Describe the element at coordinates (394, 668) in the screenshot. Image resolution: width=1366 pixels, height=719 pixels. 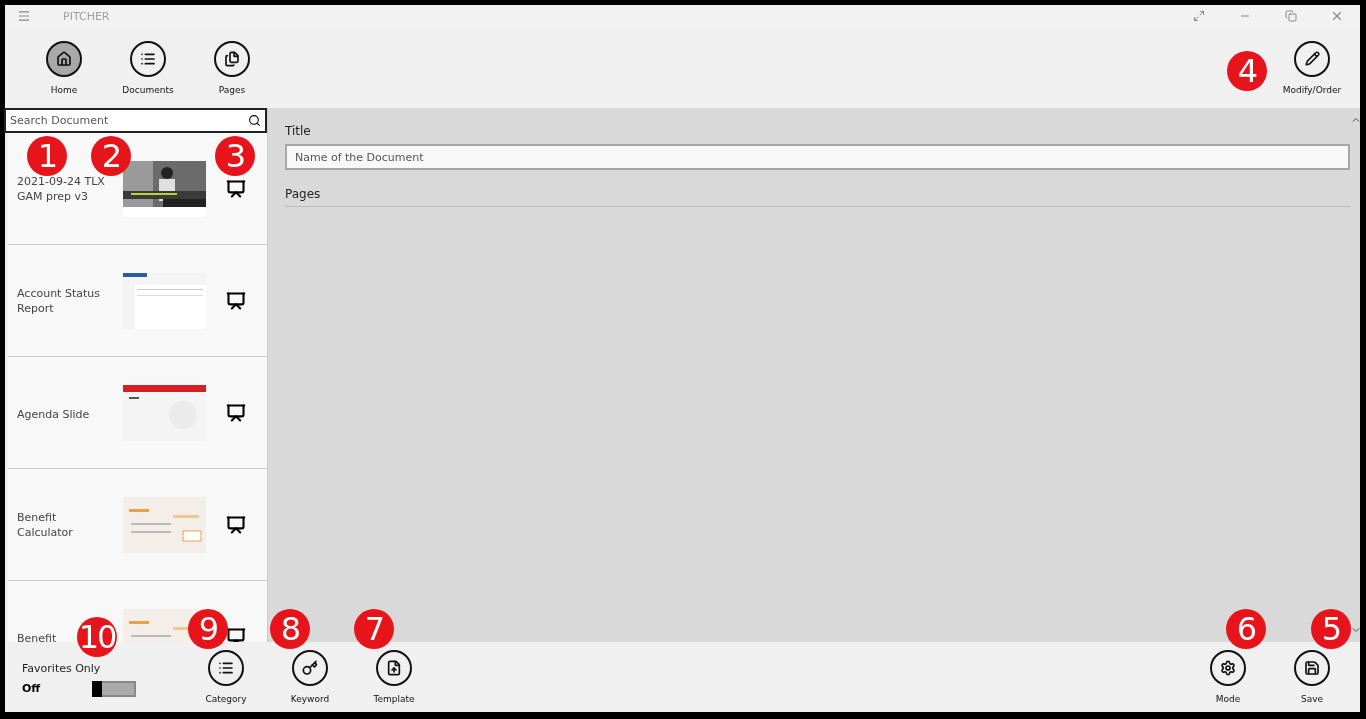
I see `file-upload-icon` at that location.